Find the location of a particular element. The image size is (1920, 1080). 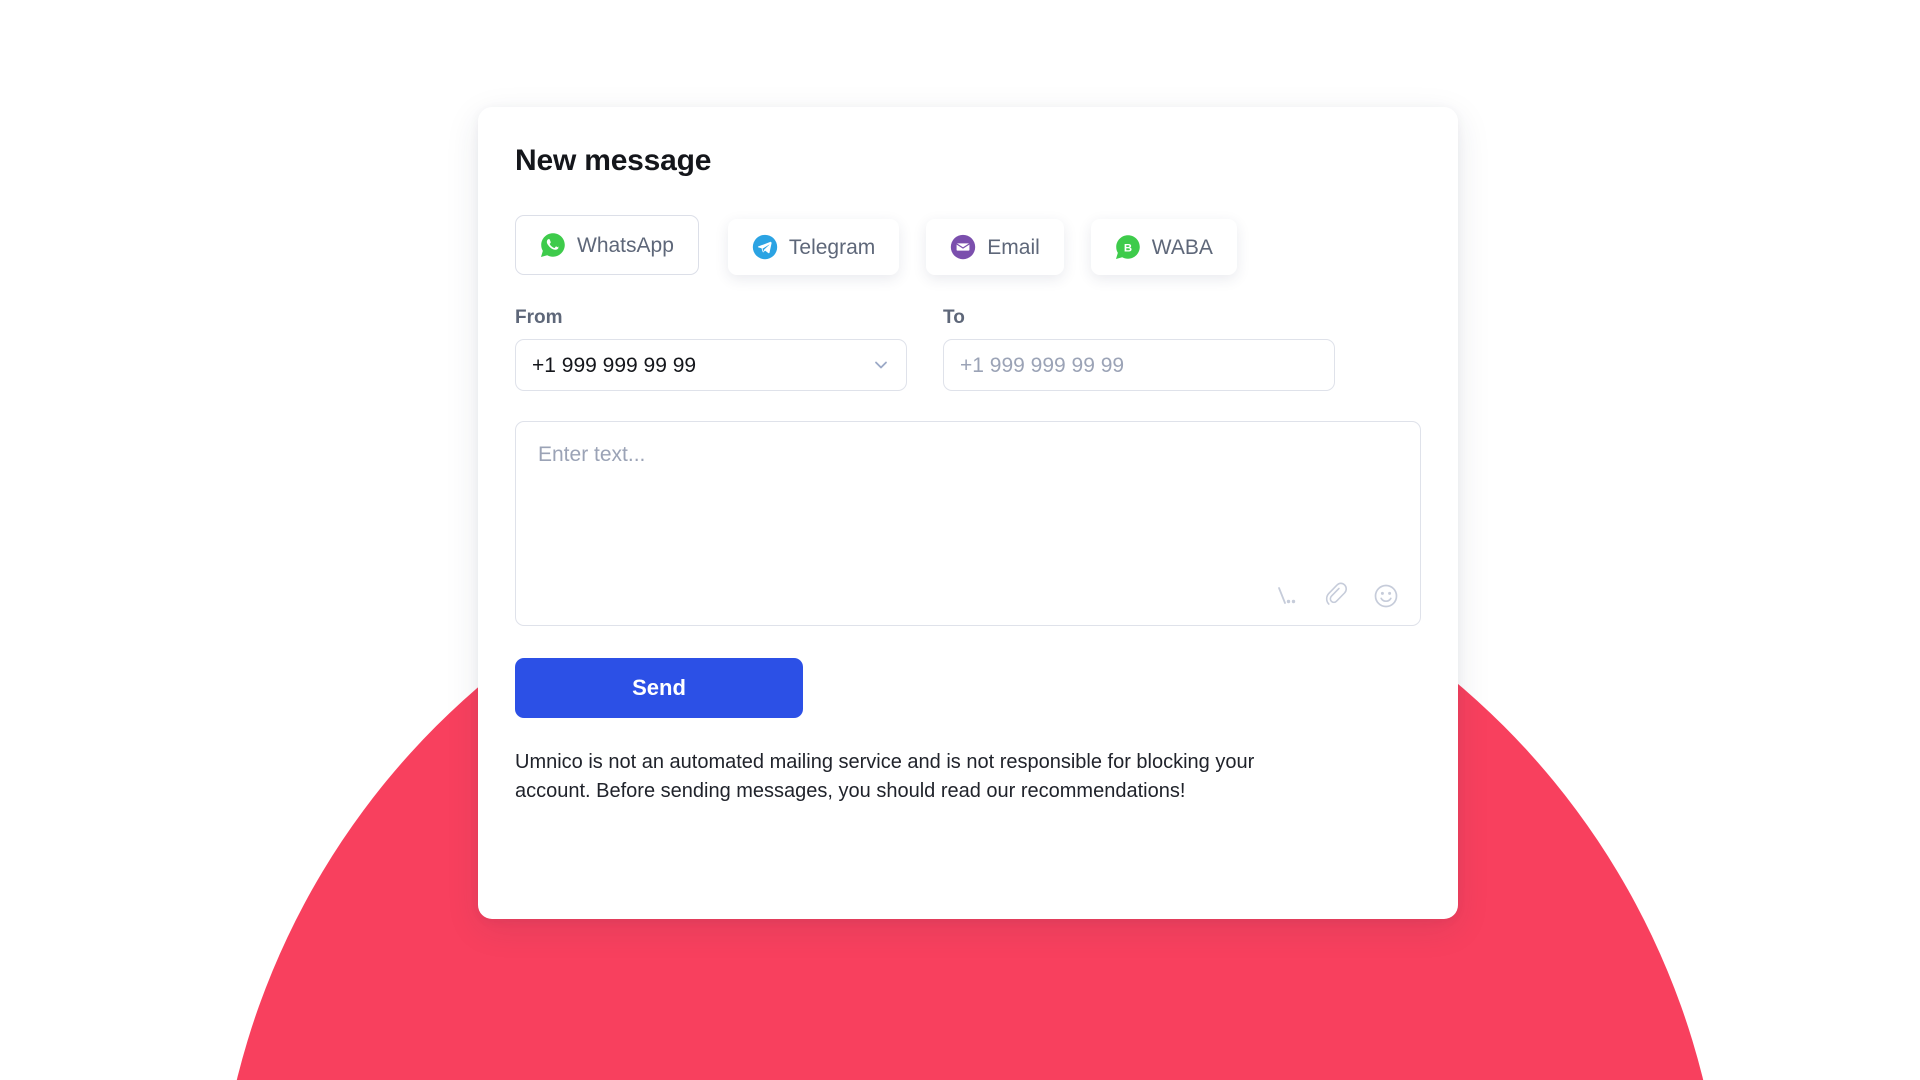

editor-toolbar is located at coordinates (1336, 596).